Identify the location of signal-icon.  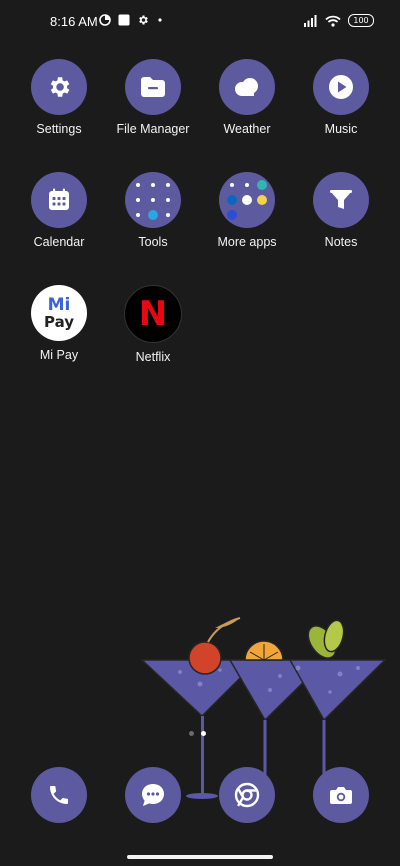
(310, 20).